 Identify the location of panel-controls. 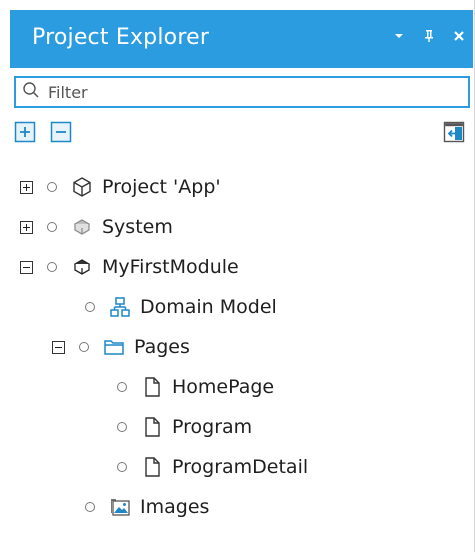
(429, 36).